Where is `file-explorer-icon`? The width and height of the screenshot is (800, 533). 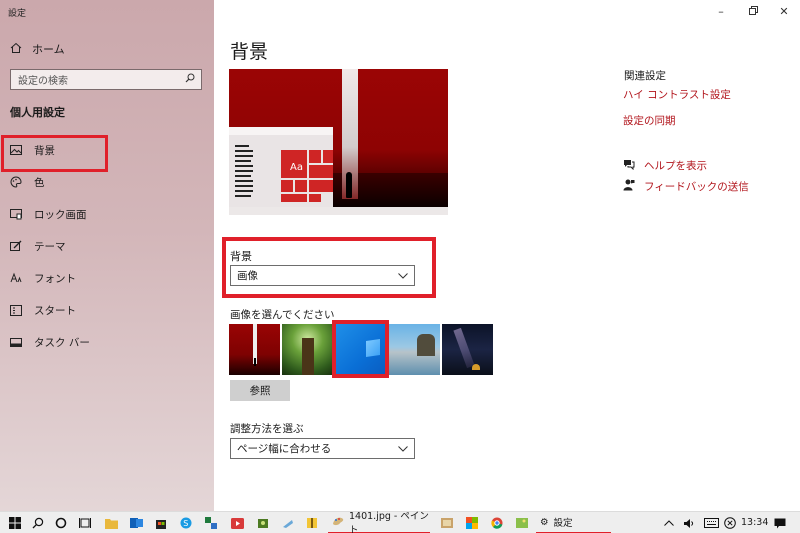 file-explorer-icon is located at coordinates (111, 523).